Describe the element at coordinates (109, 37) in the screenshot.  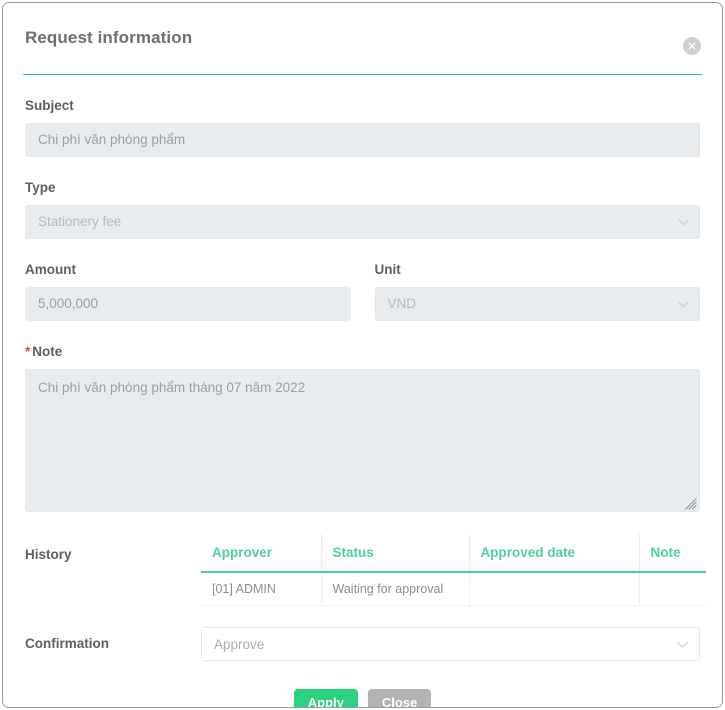
I see `dialog-title: Request information` at that location.